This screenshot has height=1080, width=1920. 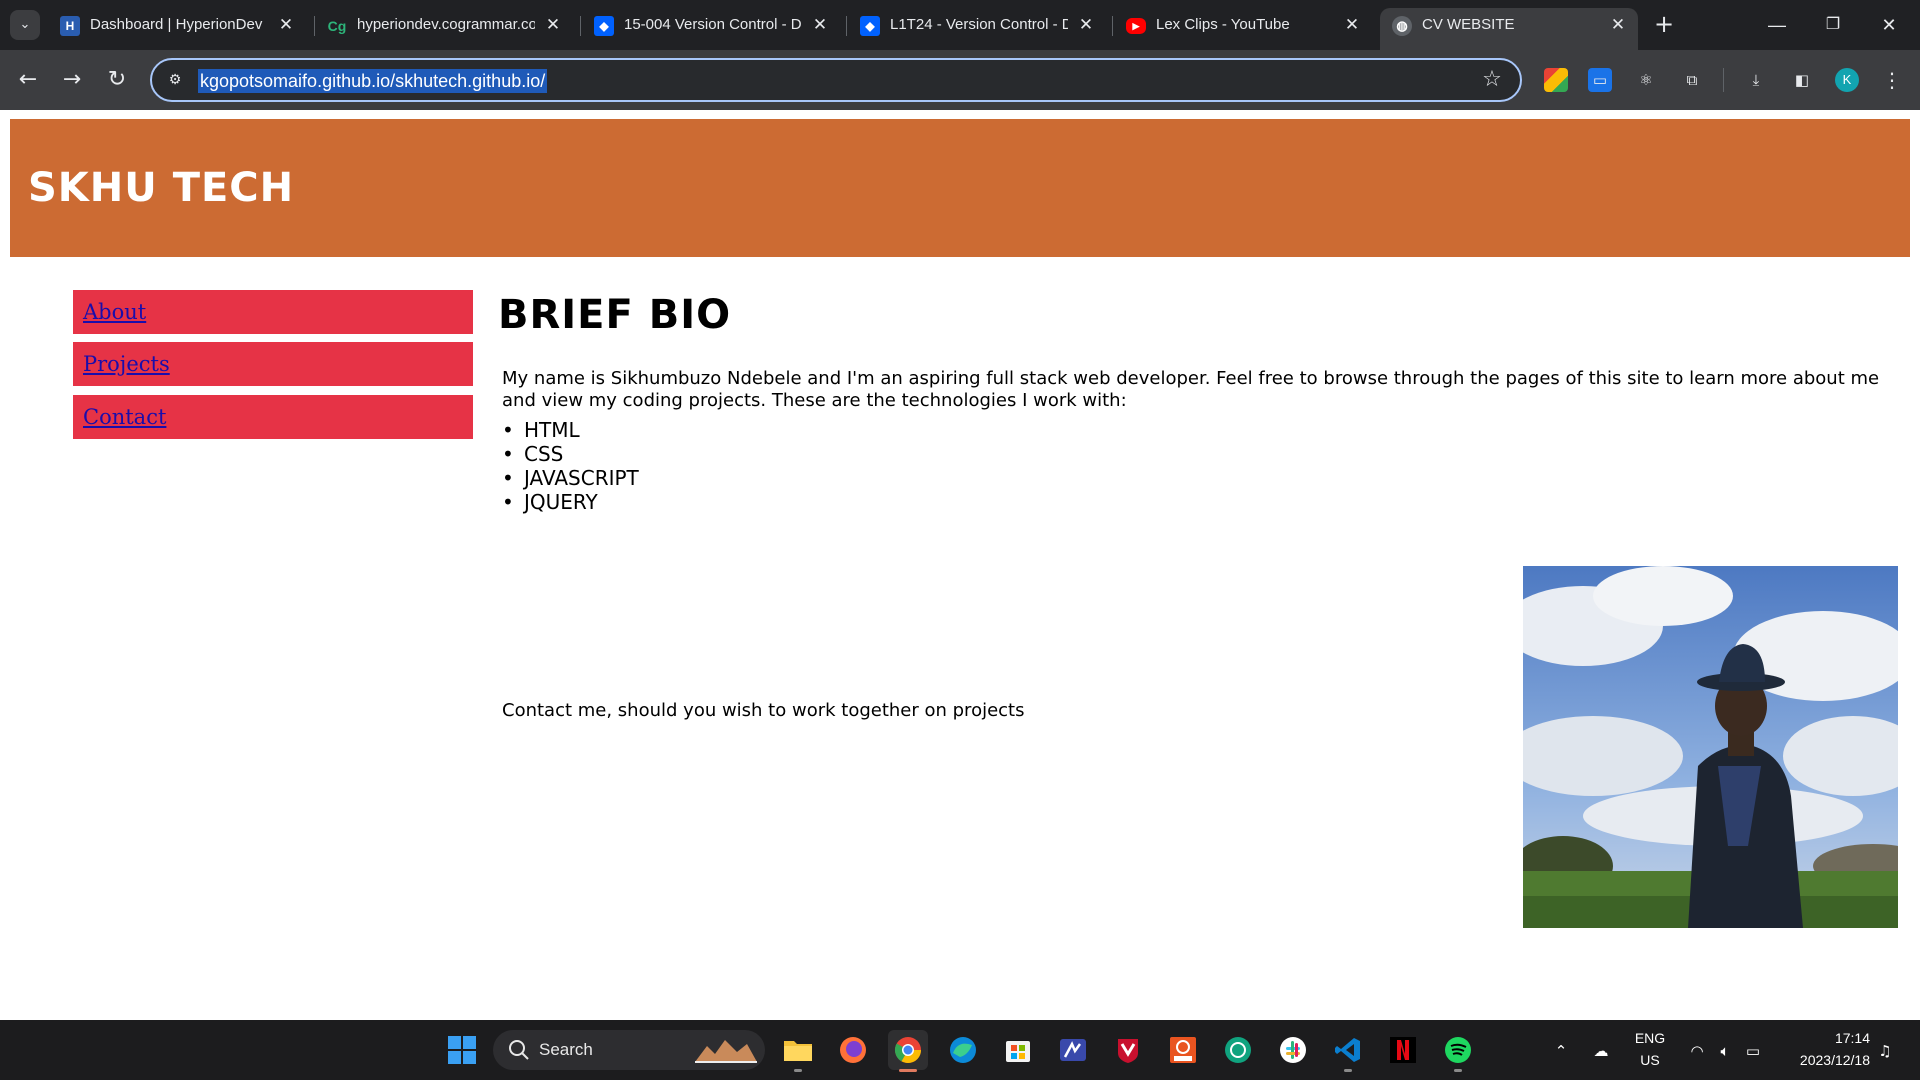 I want to click on nav-link-contact: Contact, so click(x=273, y=417).